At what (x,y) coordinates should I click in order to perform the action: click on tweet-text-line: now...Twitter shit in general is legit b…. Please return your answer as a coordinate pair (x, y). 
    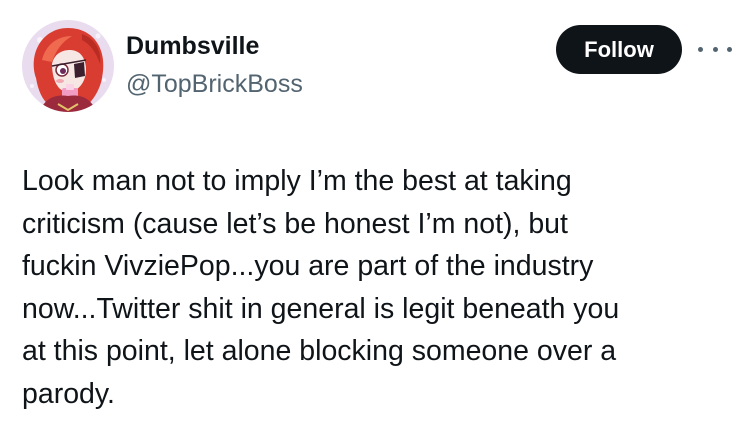
    Looking at the image, I should click on (321, 308).